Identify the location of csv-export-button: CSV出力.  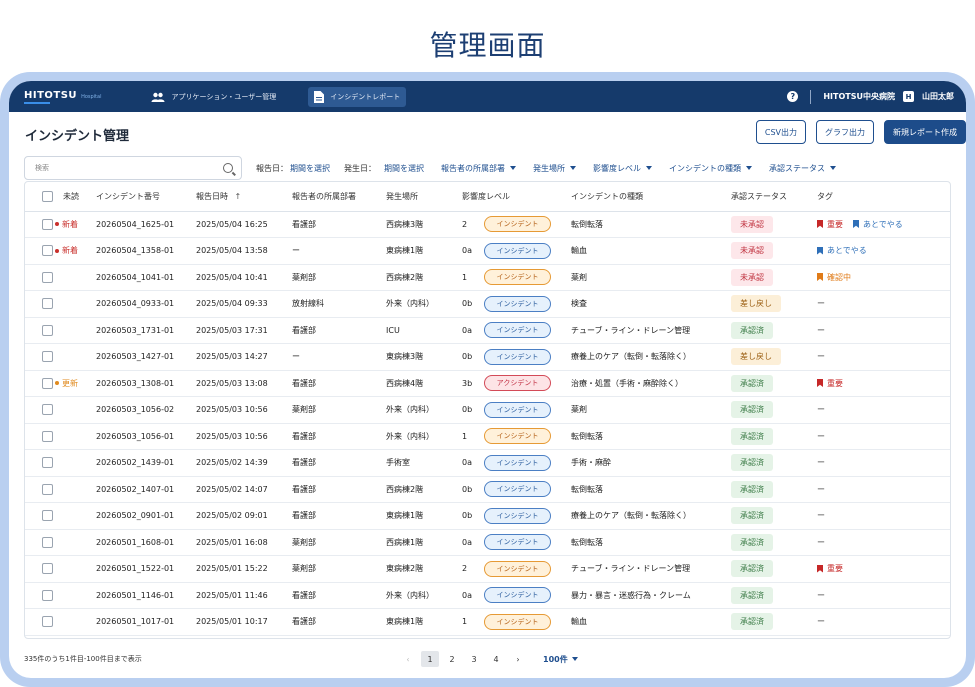
(780, 132).